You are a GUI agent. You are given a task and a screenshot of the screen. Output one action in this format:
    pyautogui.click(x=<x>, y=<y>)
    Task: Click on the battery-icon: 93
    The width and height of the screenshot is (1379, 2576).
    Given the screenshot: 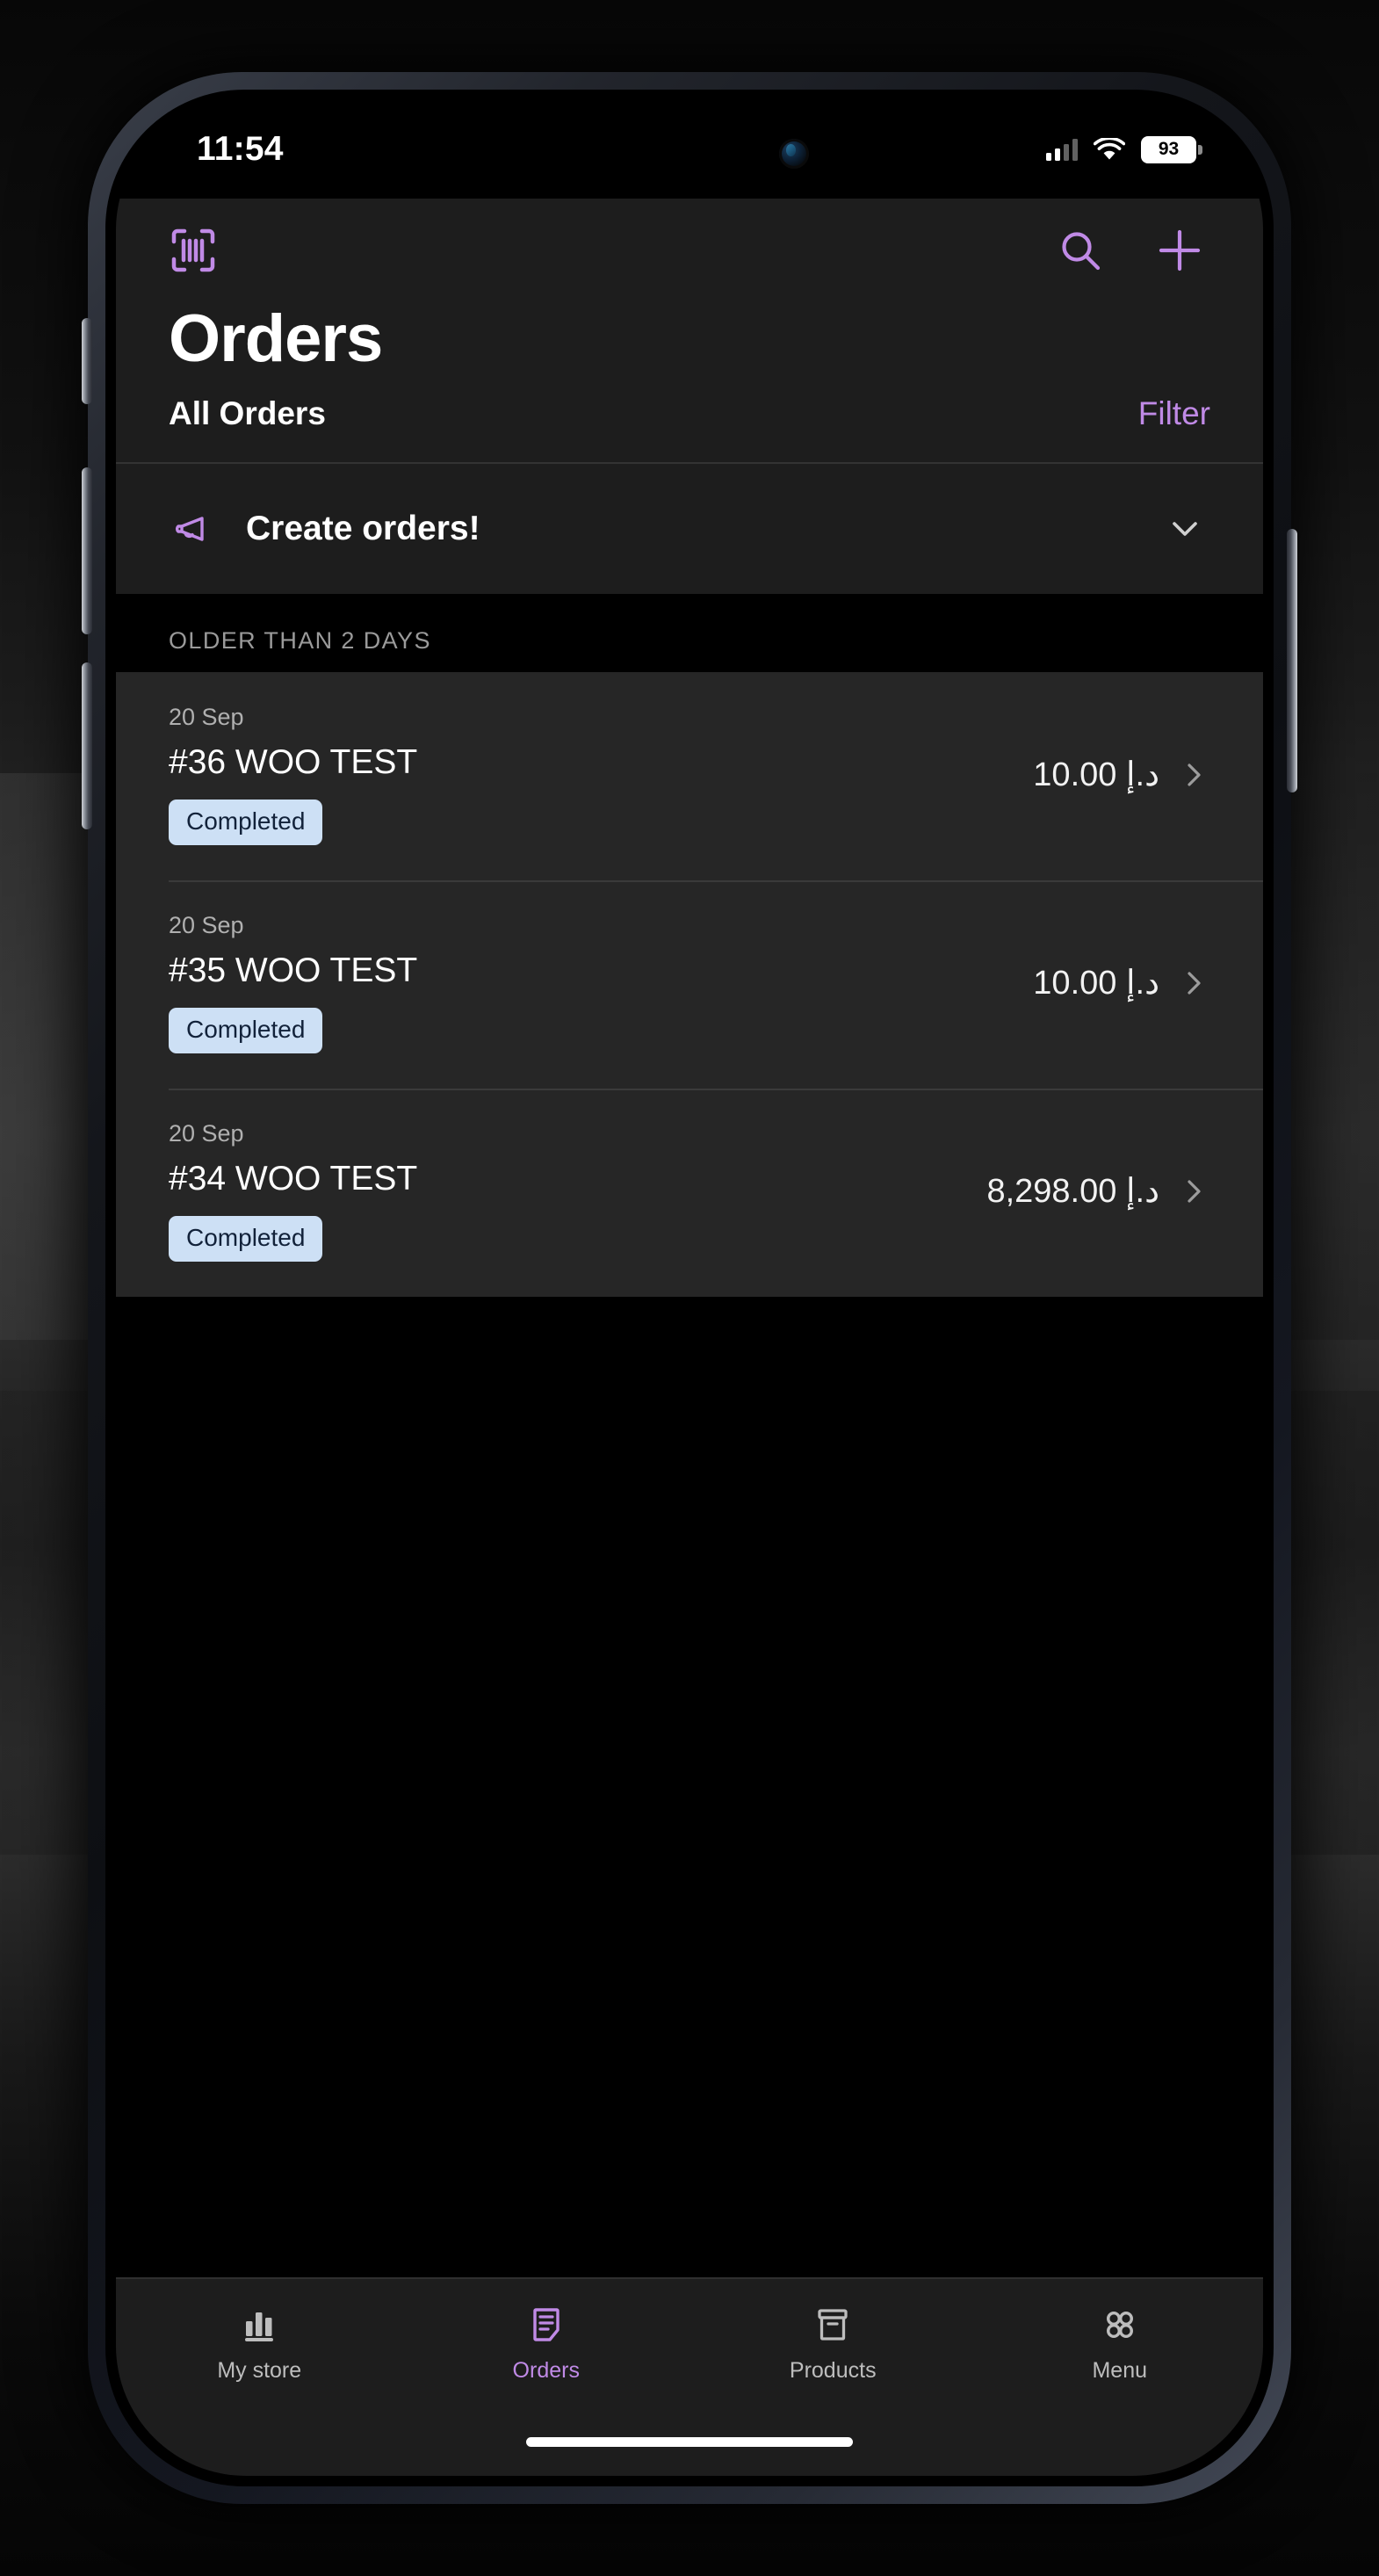 What is the action you would take?
    pyautogui.click(x=1171, y=149)
    